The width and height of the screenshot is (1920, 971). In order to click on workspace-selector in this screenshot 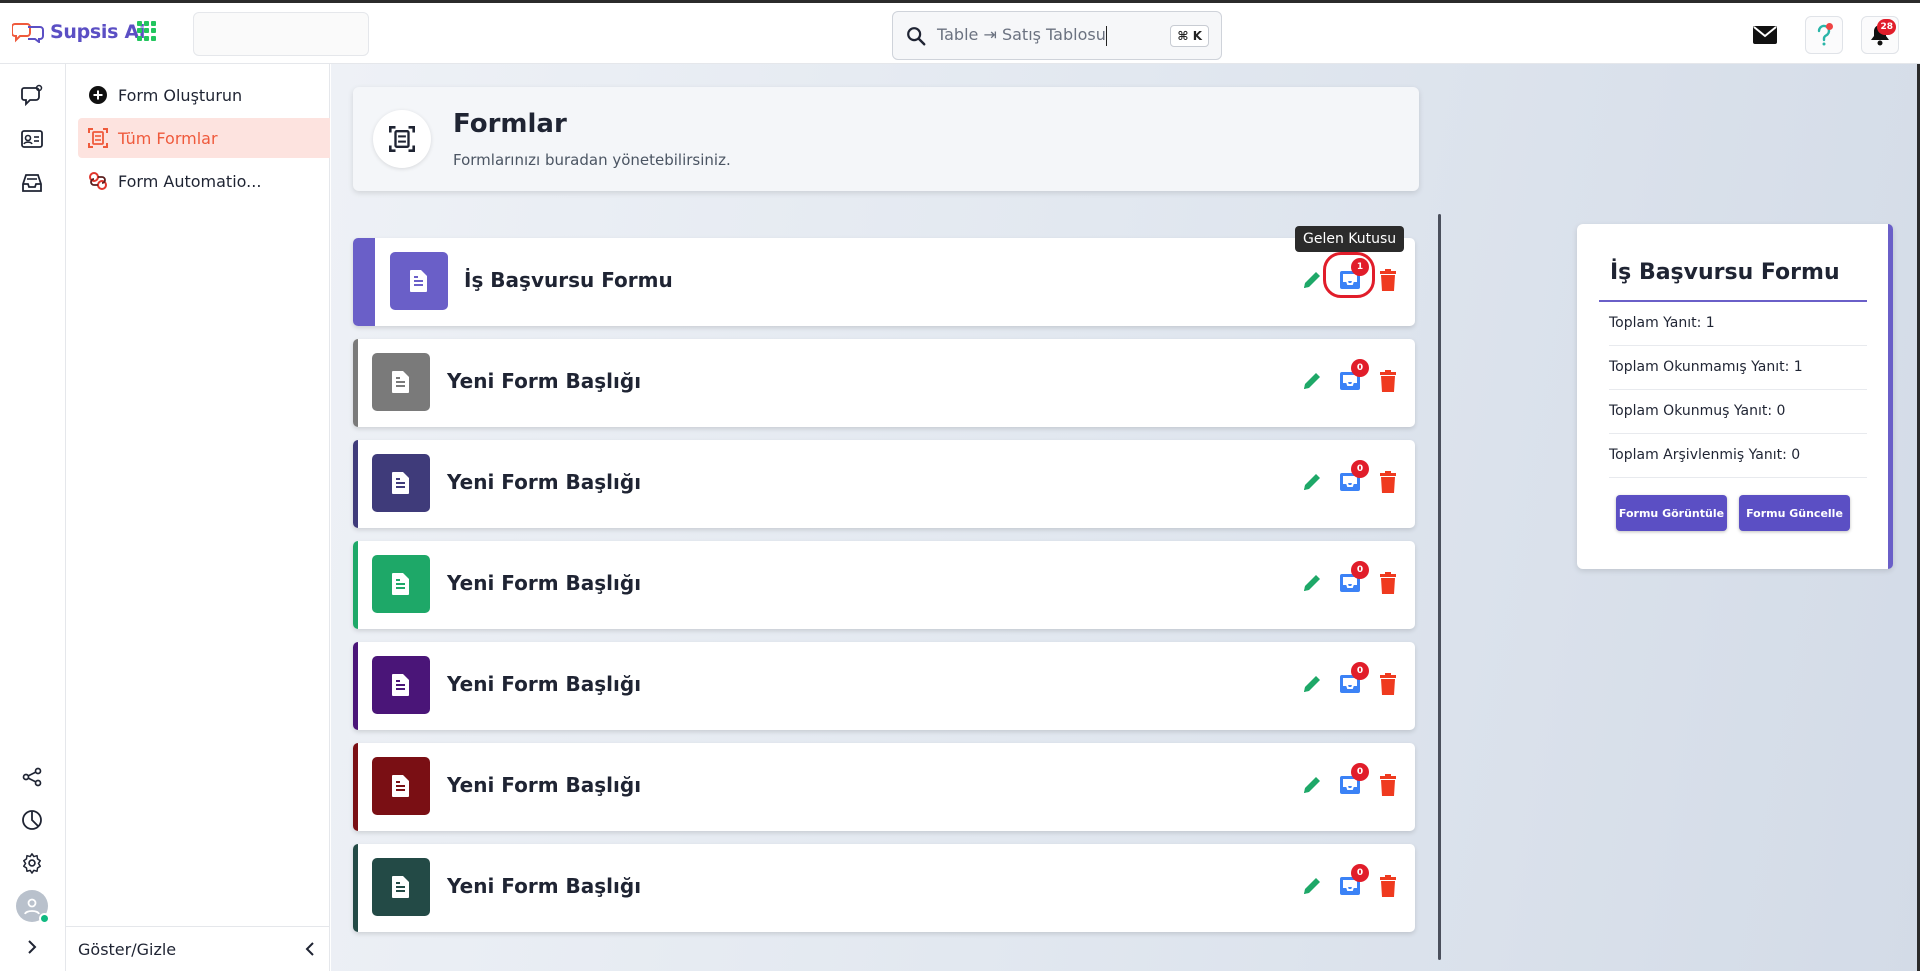, I will do `click(281, 34)`.